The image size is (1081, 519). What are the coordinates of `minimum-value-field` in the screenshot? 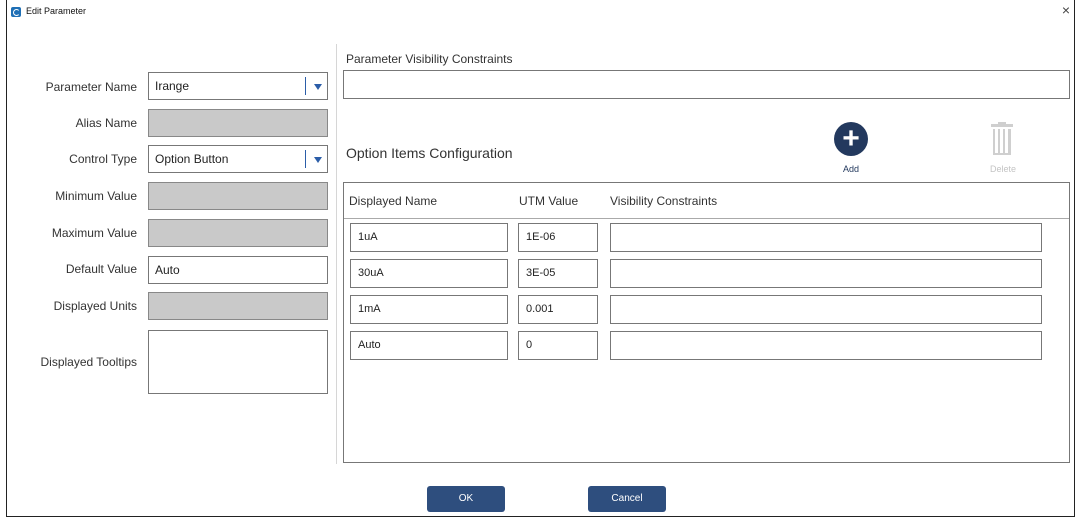 It's located at (238, 196).